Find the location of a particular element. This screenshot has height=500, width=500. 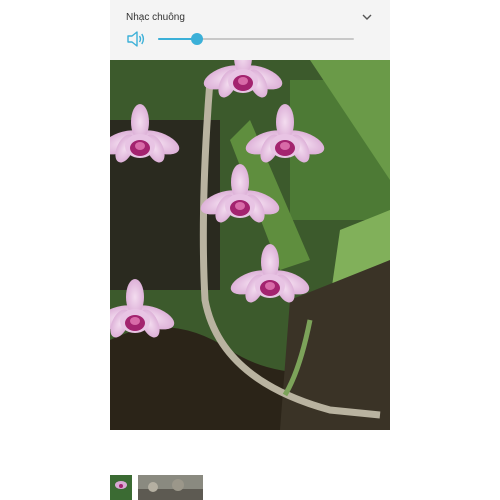

volume-slider is located at coordinates (256, 39).